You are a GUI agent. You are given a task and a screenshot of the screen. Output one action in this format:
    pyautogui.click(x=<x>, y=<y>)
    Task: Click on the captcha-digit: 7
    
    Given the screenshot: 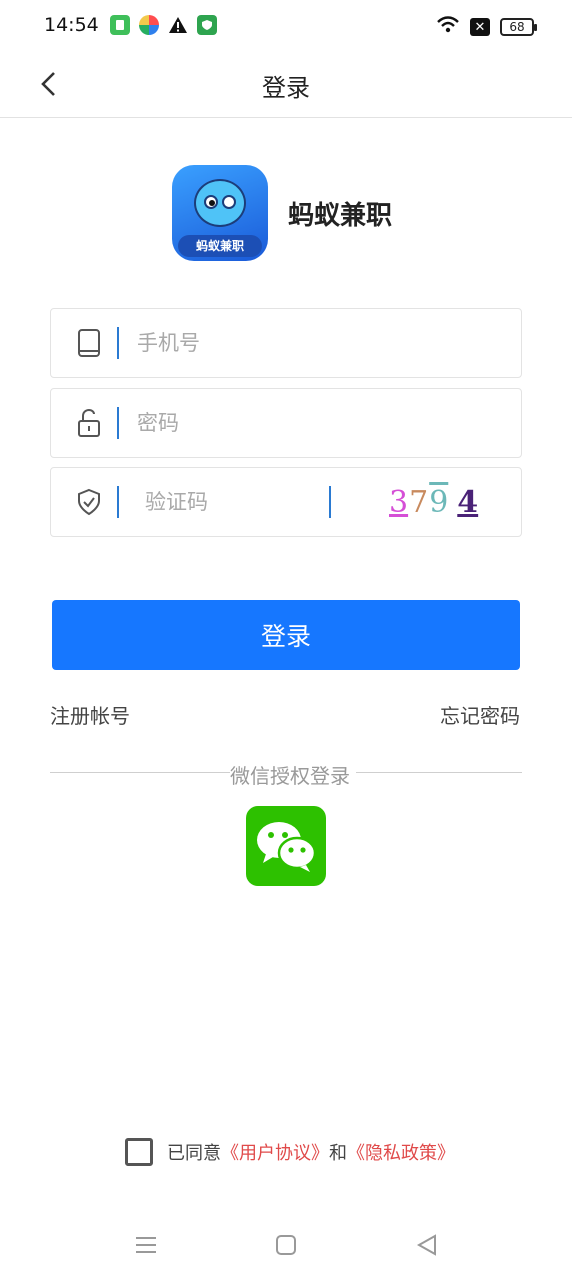 What is the action you would take?
    pyautogui.click(x=419, y=502)
    